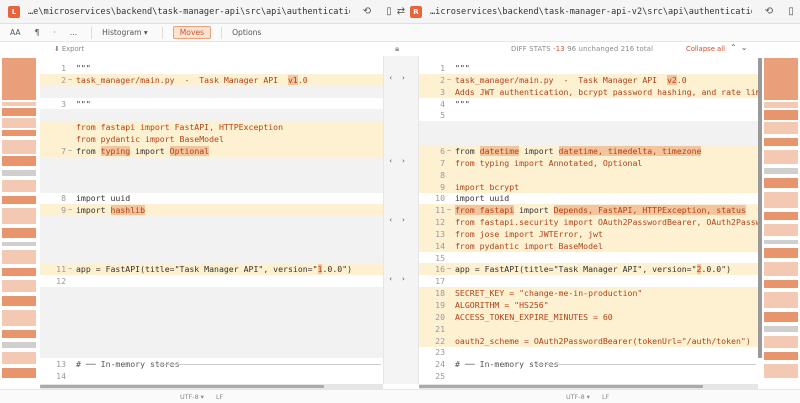  Describe the element at coordinates (83, 103) in the screenshot. I see `code-text: """` at that location.